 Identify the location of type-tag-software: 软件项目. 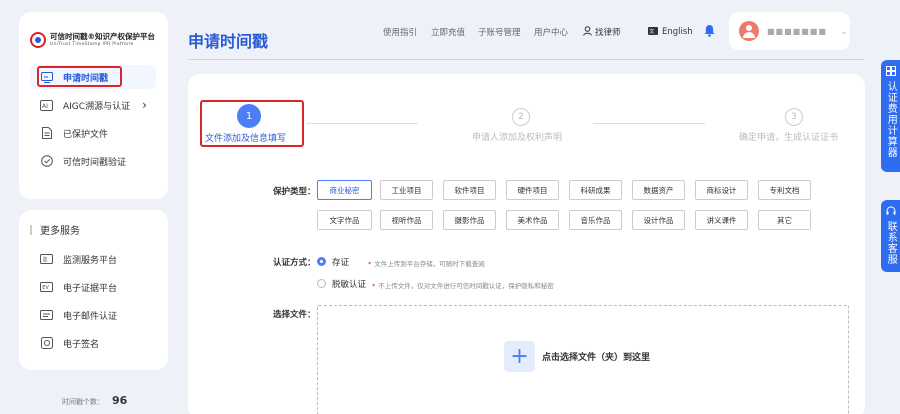
(469, 190).